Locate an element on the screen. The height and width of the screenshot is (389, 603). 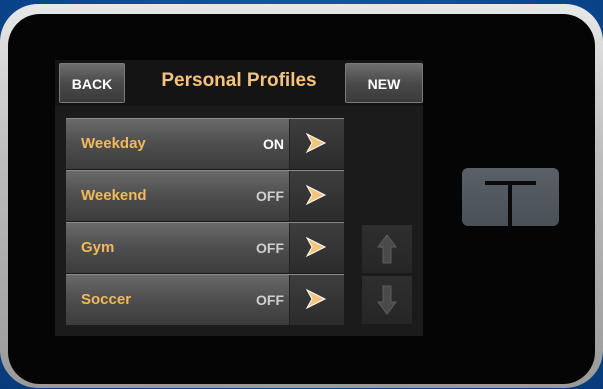
profile-row-soccer: Soccer OFF is located at coordinates (205, 299).